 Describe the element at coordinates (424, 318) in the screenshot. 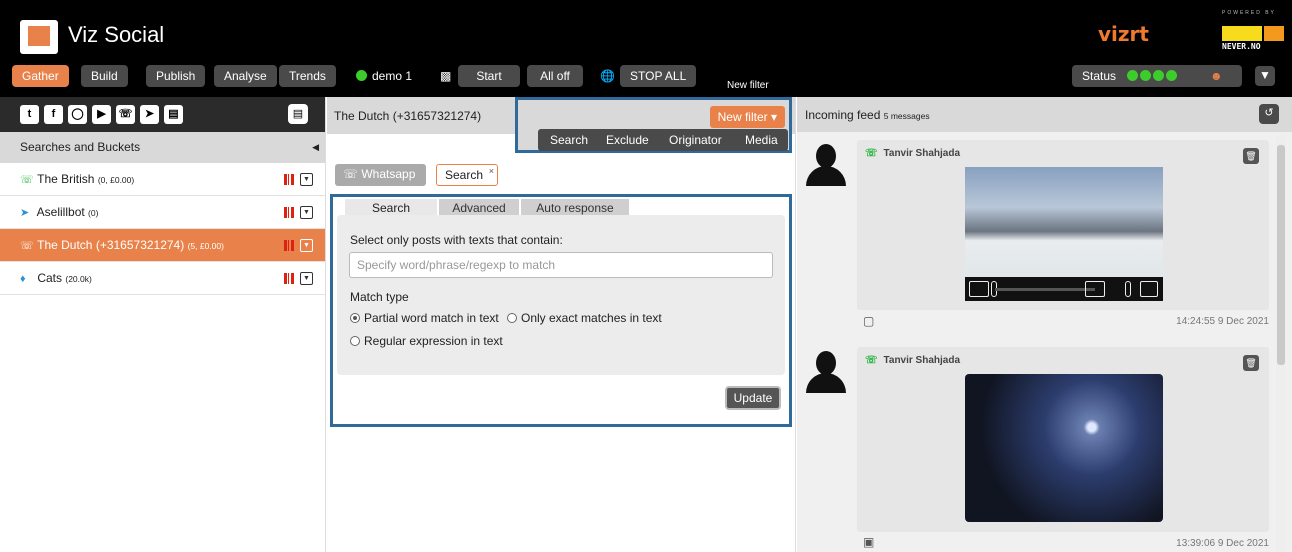

I see `radio-partial-match: Partial word match in text` at that location.